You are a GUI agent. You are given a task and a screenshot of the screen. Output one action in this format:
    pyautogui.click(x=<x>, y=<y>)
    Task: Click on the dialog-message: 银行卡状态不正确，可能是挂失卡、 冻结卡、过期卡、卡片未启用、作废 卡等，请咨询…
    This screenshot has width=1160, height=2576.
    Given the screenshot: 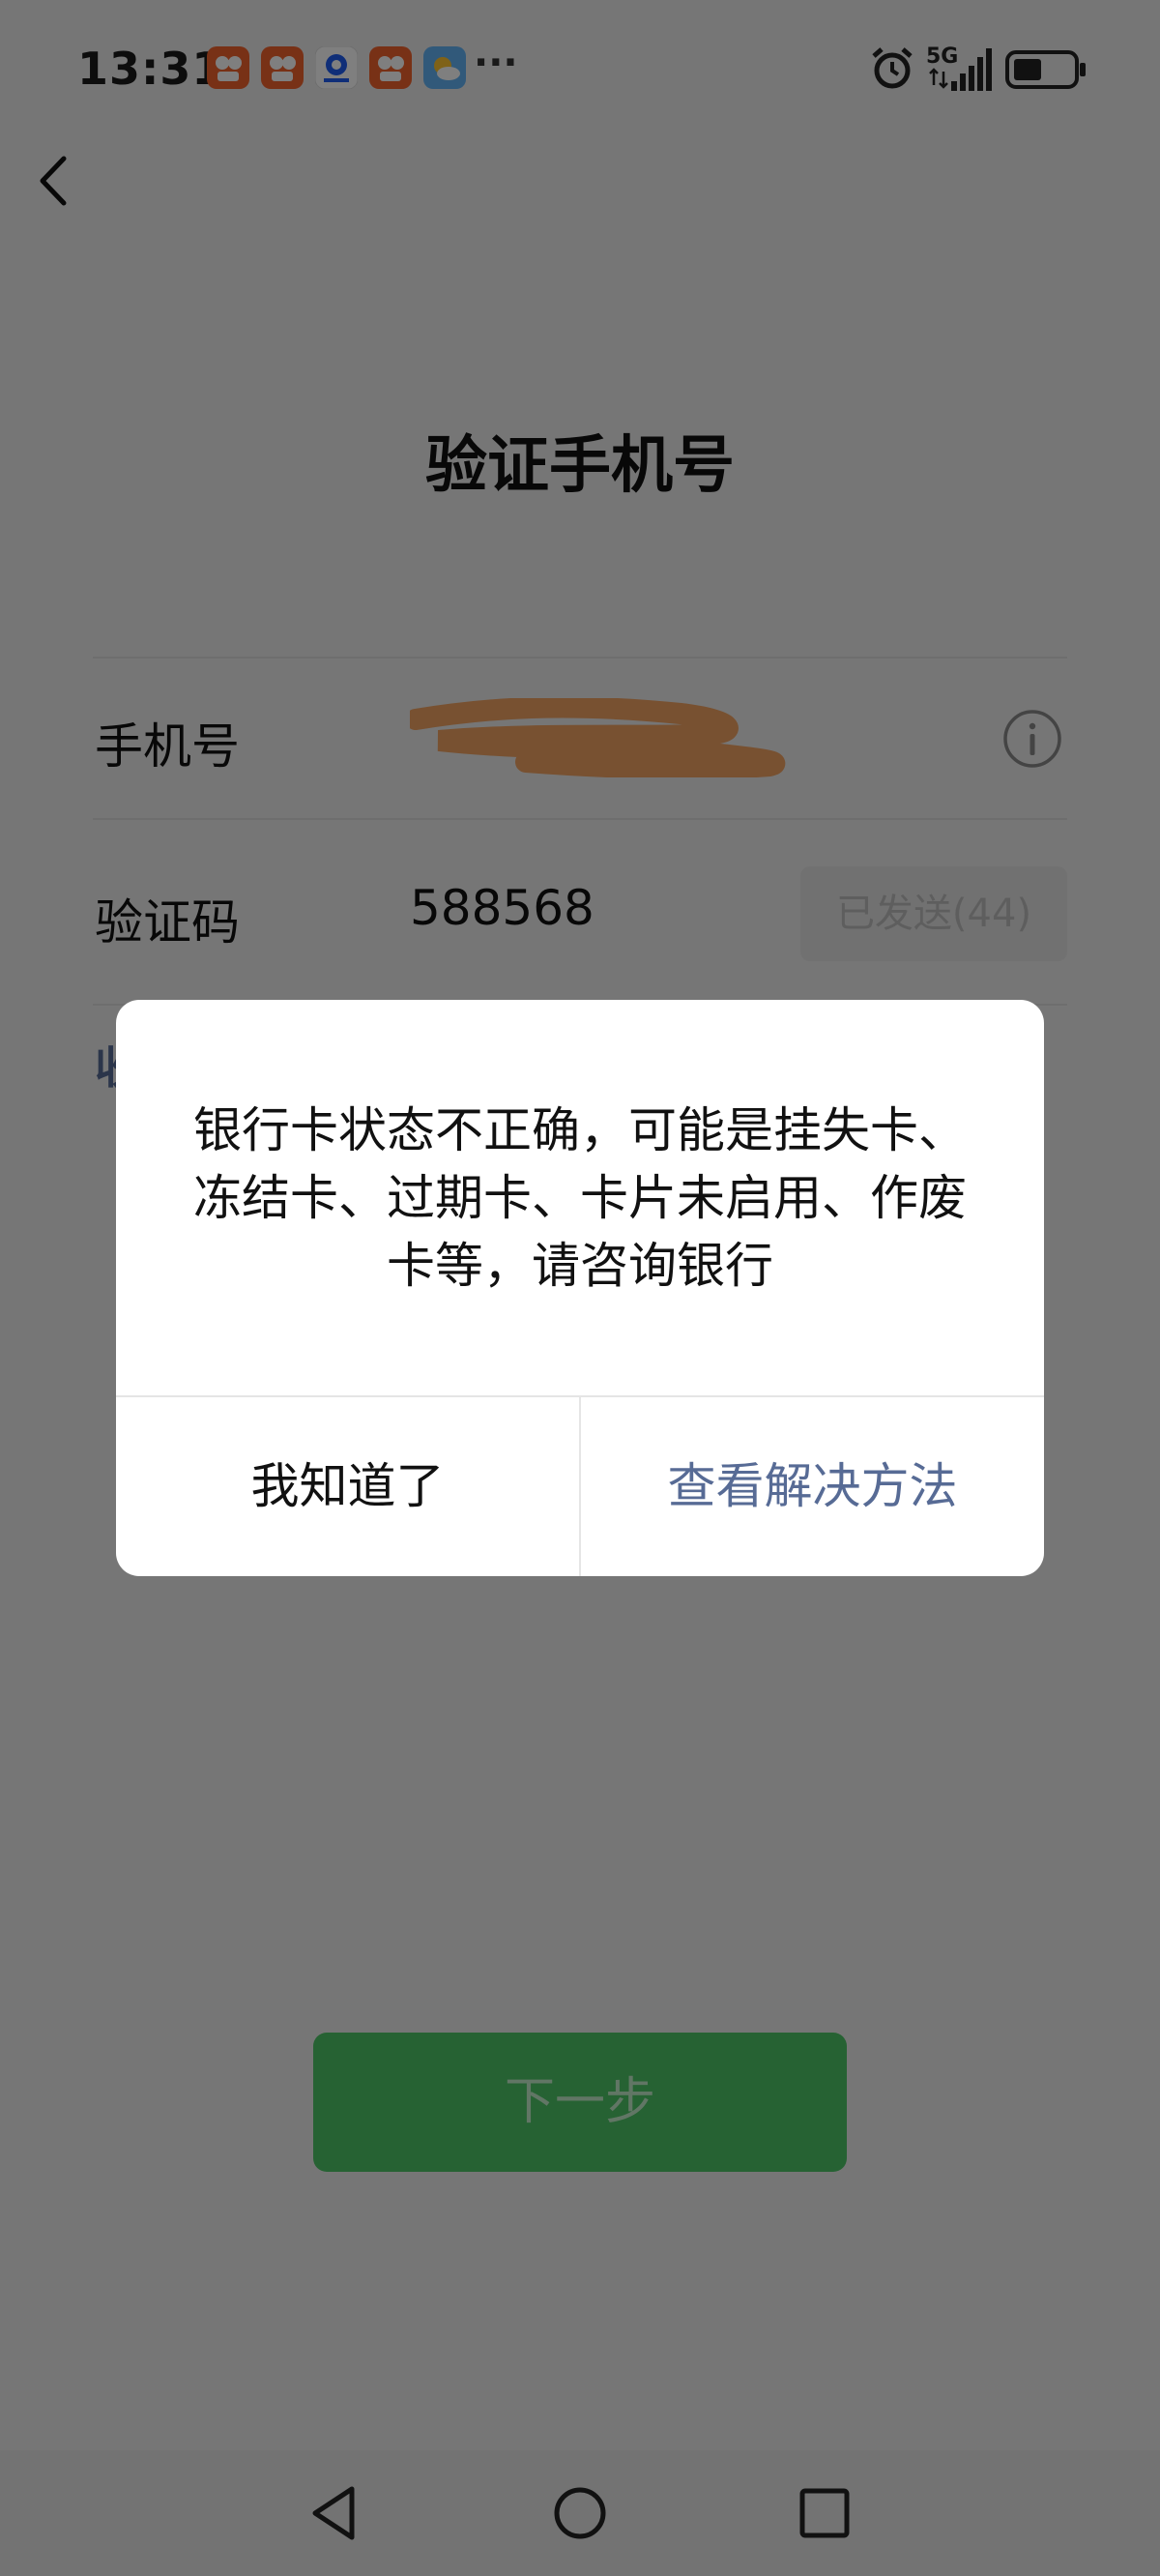 What is the action you would take?
    pyautogui.click(x=580, y=1198)
    